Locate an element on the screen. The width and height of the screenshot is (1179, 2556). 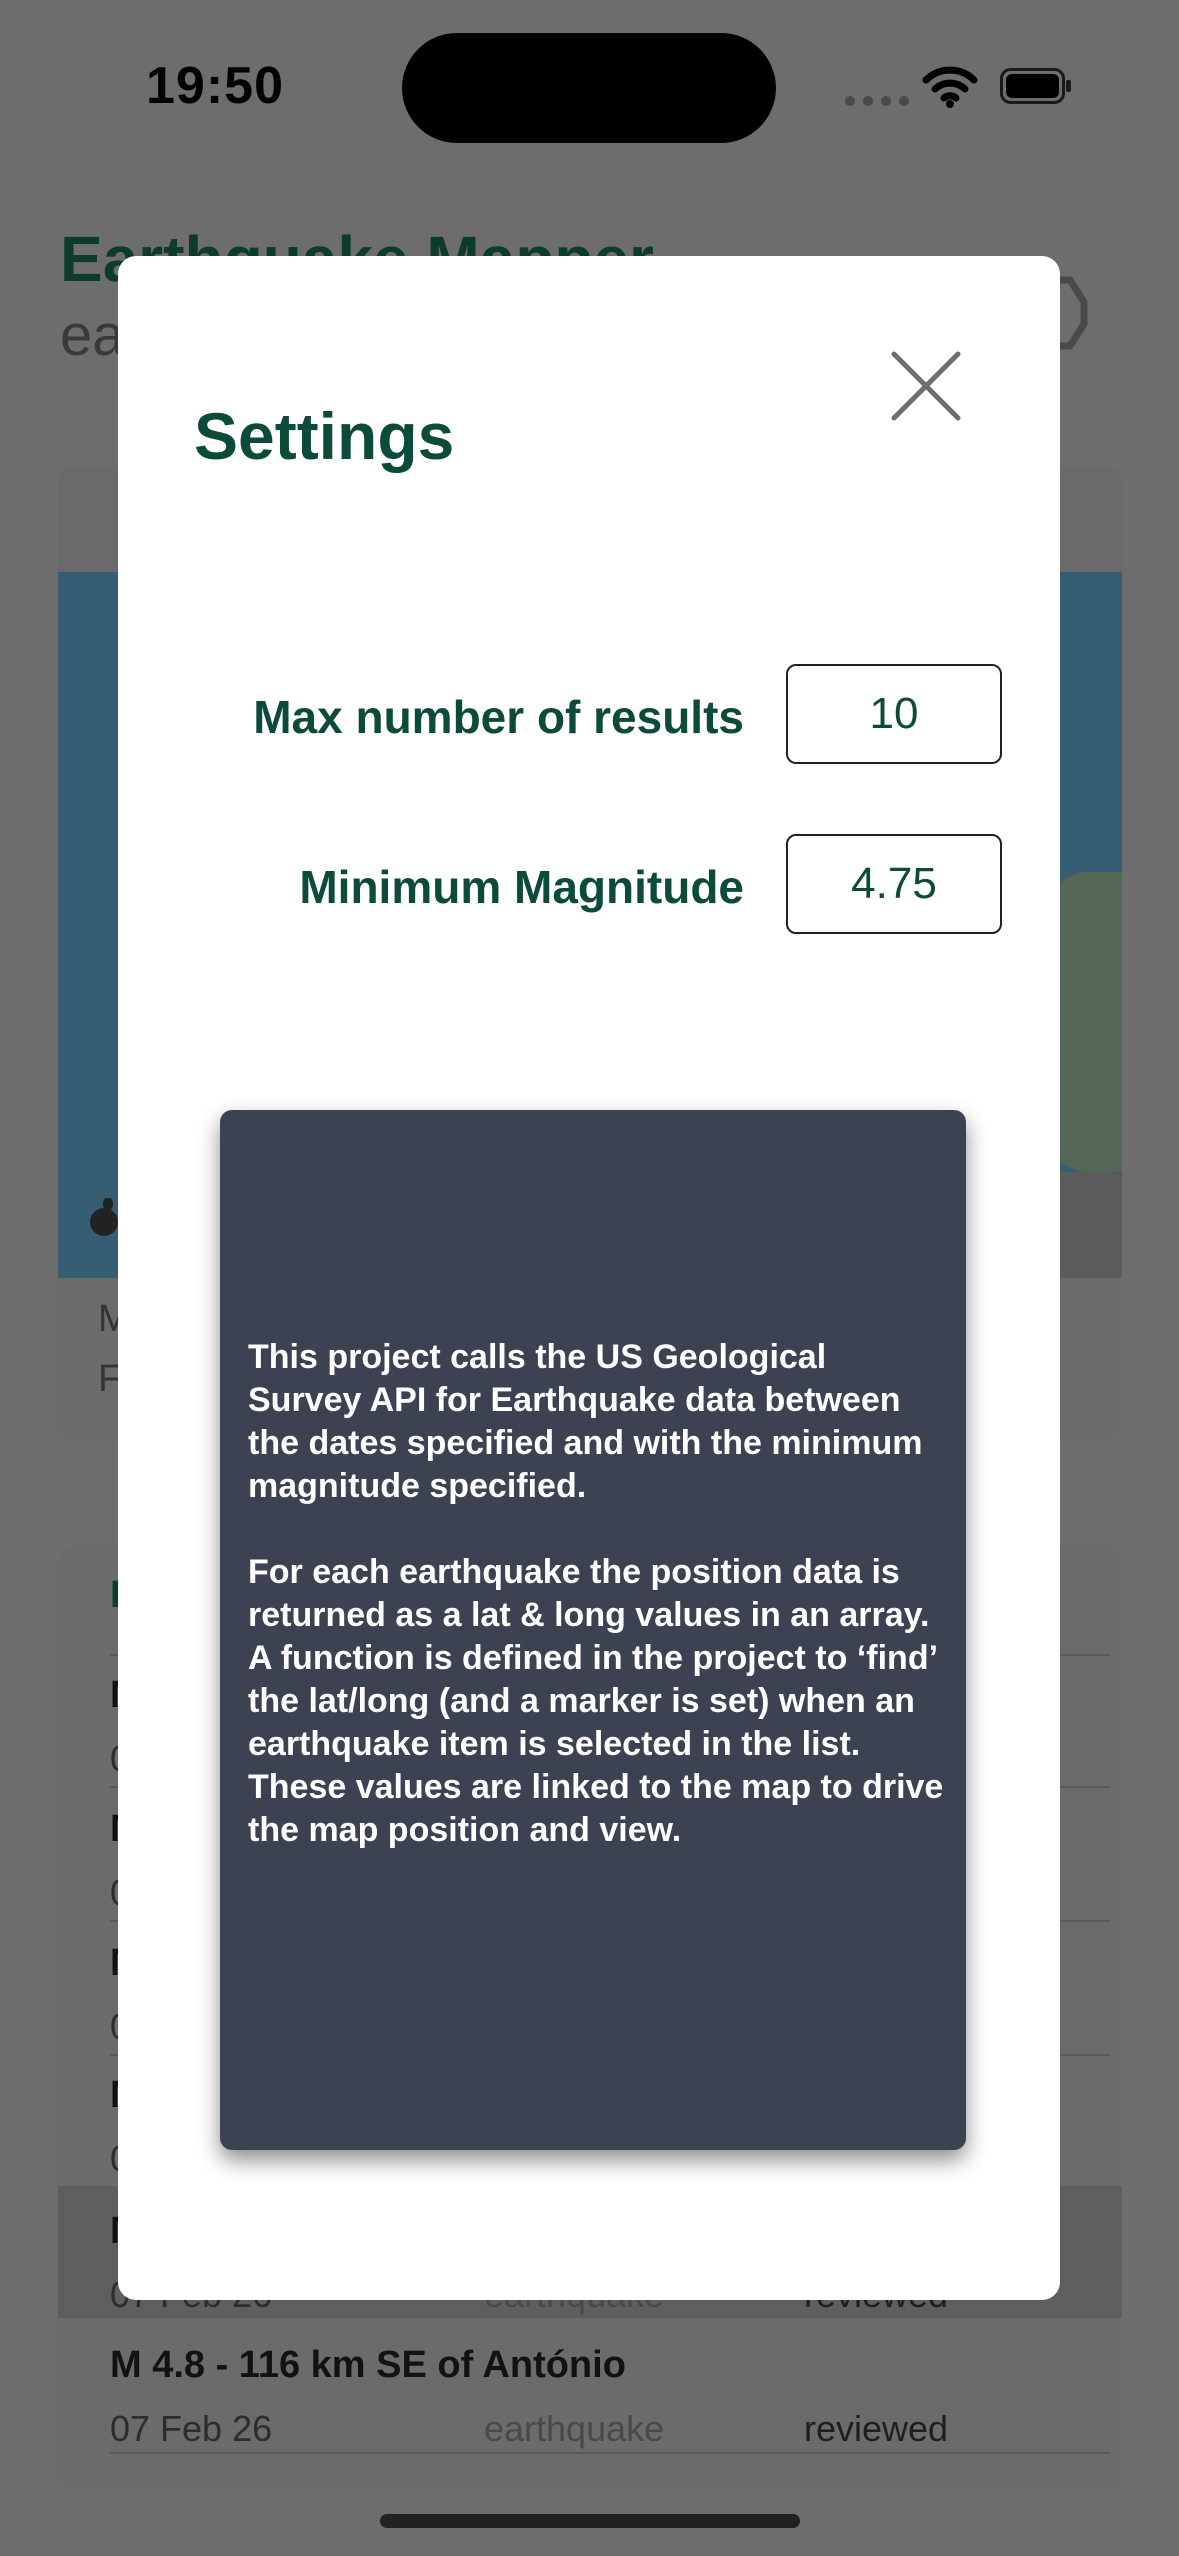
max-results-label: Max number of results is located at coordinates (498, 717).